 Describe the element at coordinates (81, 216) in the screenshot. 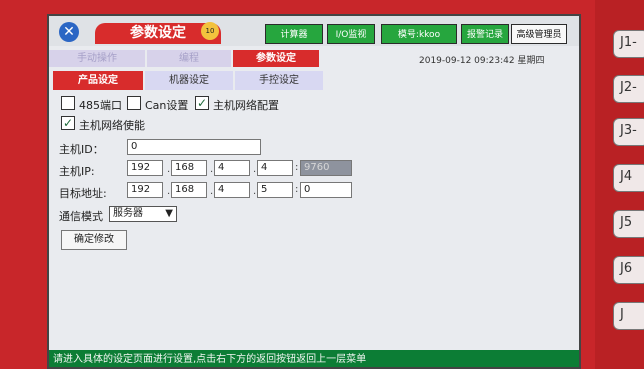

I see `comm-mode-label: 通信模式` at that location.